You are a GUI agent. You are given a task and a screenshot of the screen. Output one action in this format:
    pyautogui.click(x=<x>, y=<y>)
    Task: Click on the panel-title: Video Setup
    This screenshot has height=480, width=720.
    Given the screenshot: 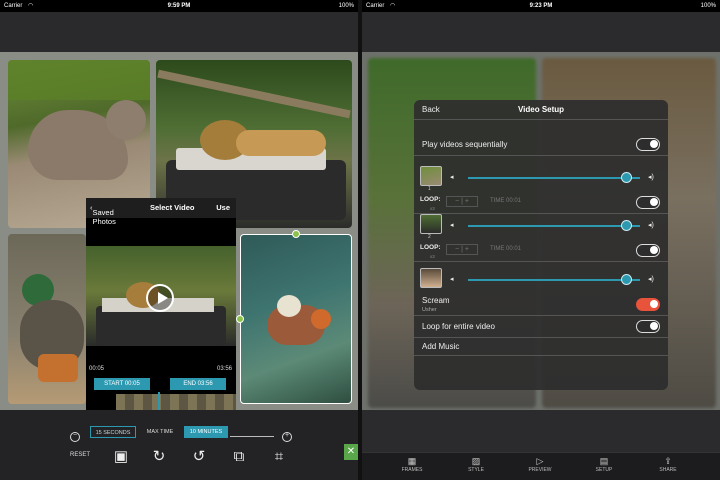 What is the action you would take?
    pyautogui.click(x=541, y=109)
    